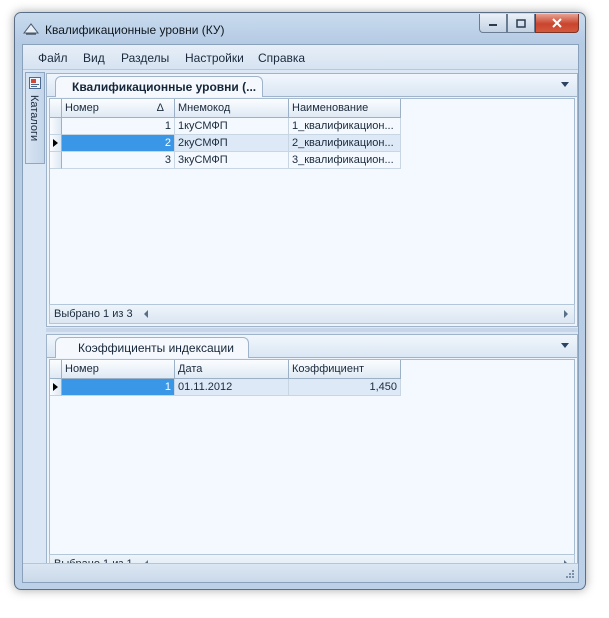  Describe the element at coordinates (281, 58) in the screenshot. I see `menu-help: Справка` at that location.